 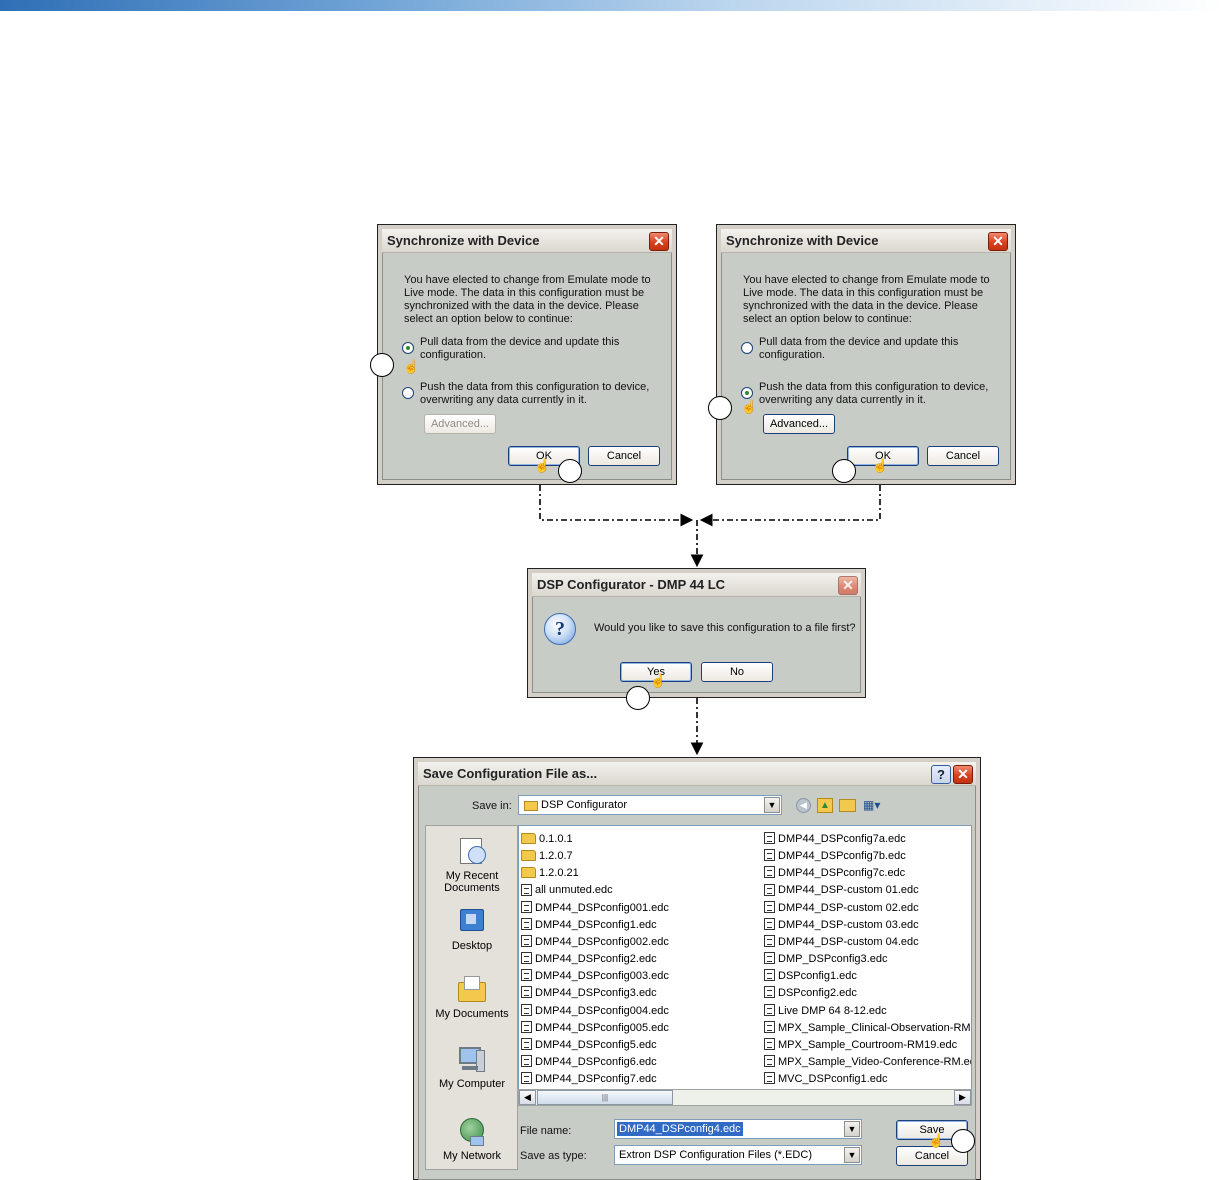 What do you see at coordinates (640, 839) in the screenshot?
I see `file-list-item: 0.1.0.1` at bounding box center [640, 839].